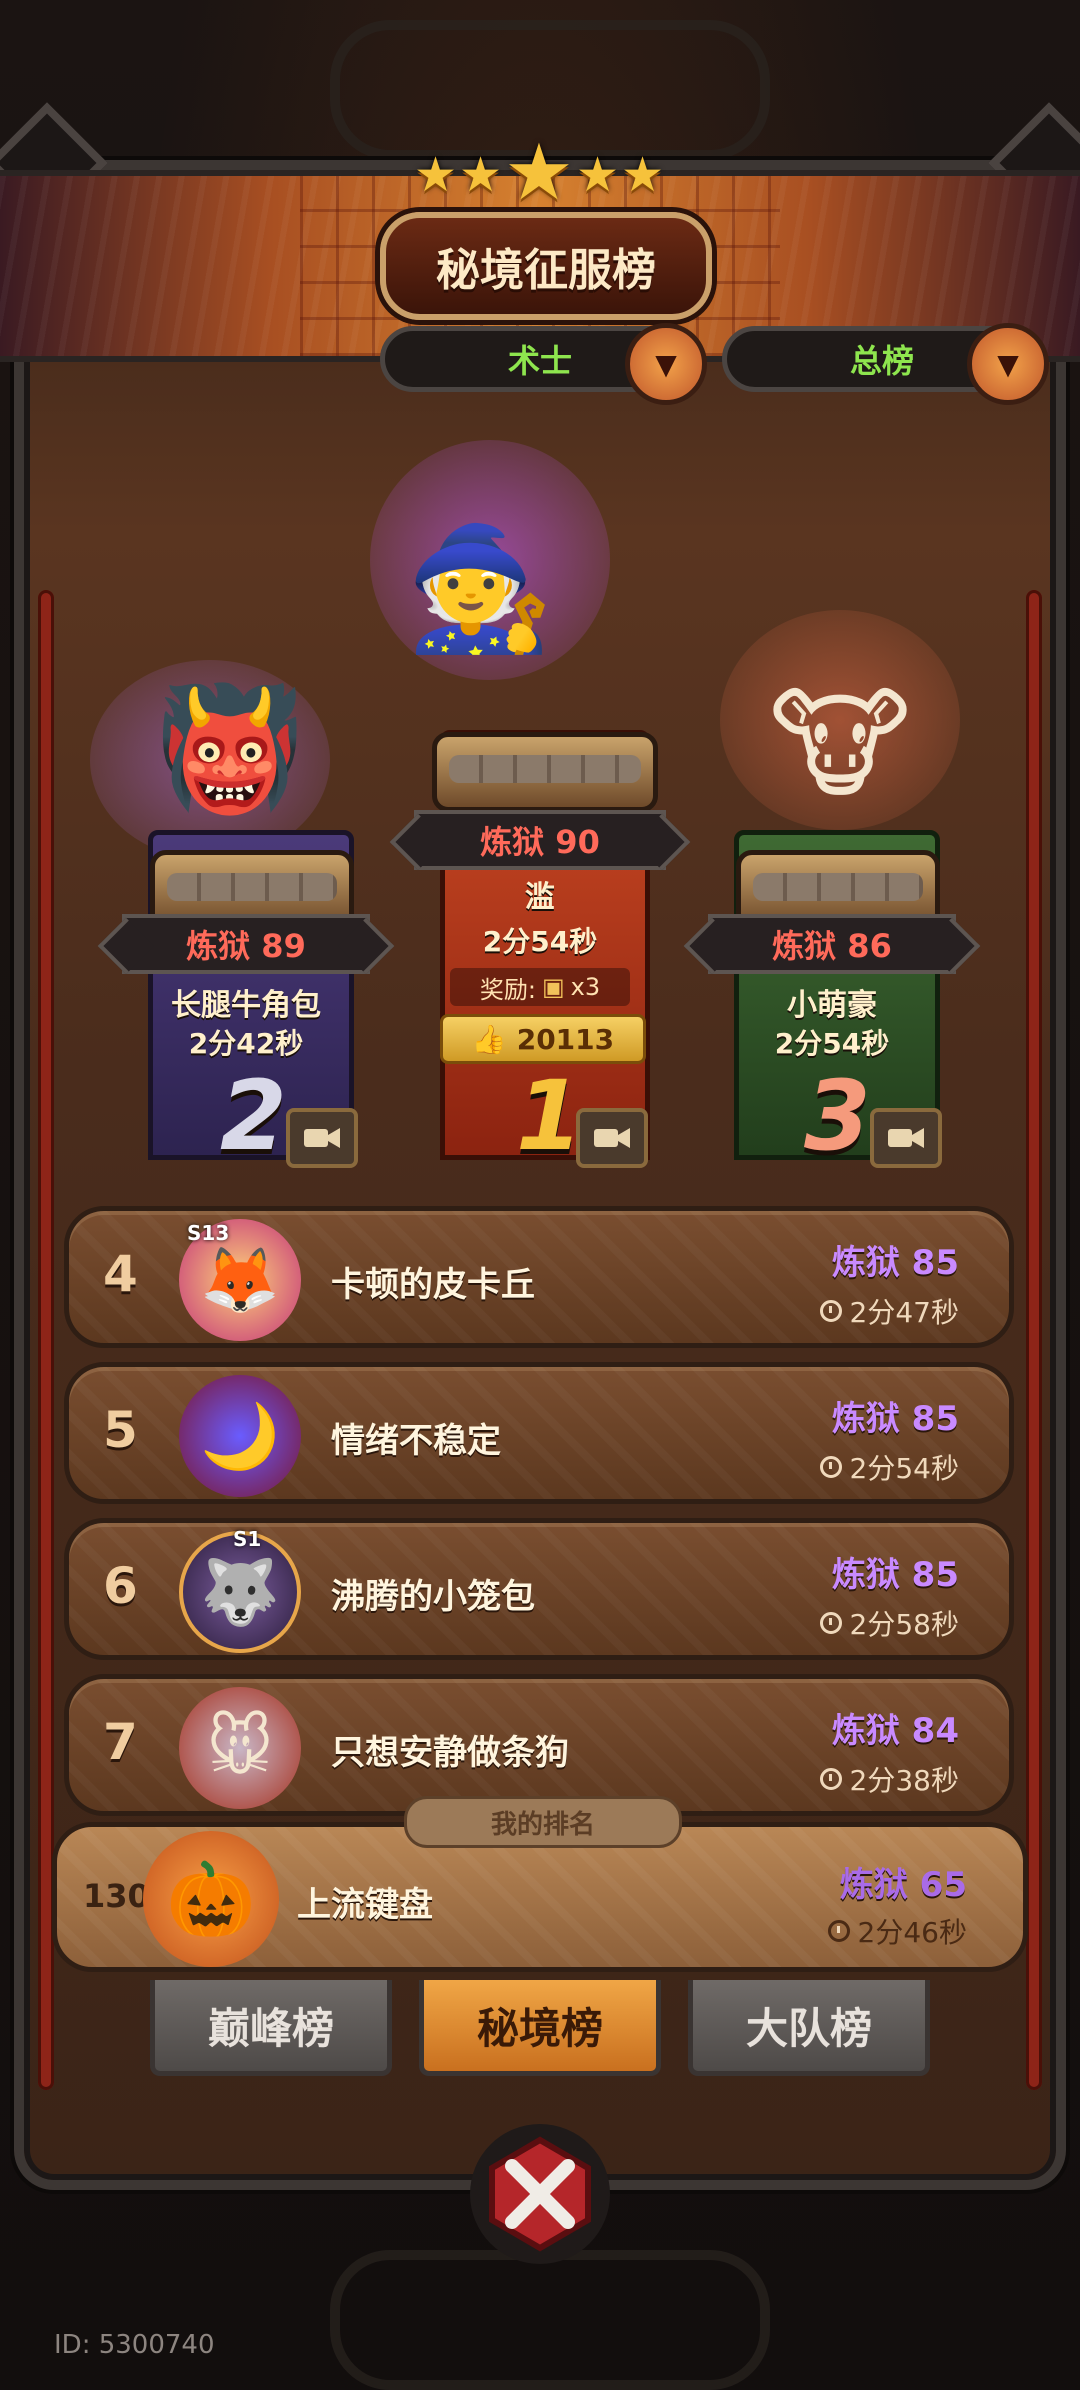 Image resolution: width=1080 pixels, height=2390 pixels. I want to click on first-place-like-button: 👍 20113, so click(543, 1039).